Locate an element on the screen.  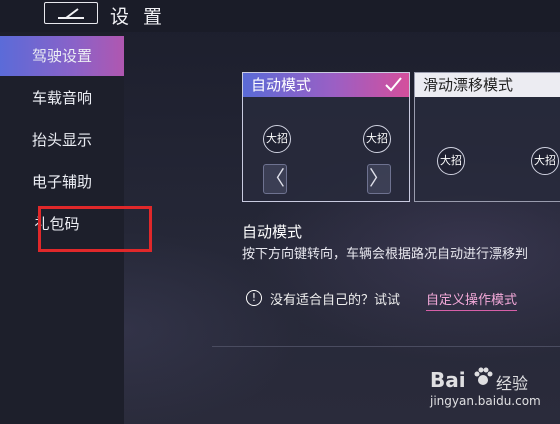
sidebar-item-car-audio: 车载音响 is located at coordinates (62, 98).